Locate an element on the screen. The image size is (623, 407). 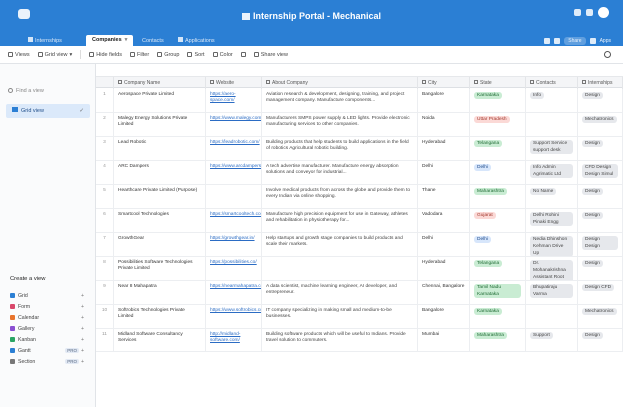
city-cell-container: Thane is located at coordinates (444, 196).